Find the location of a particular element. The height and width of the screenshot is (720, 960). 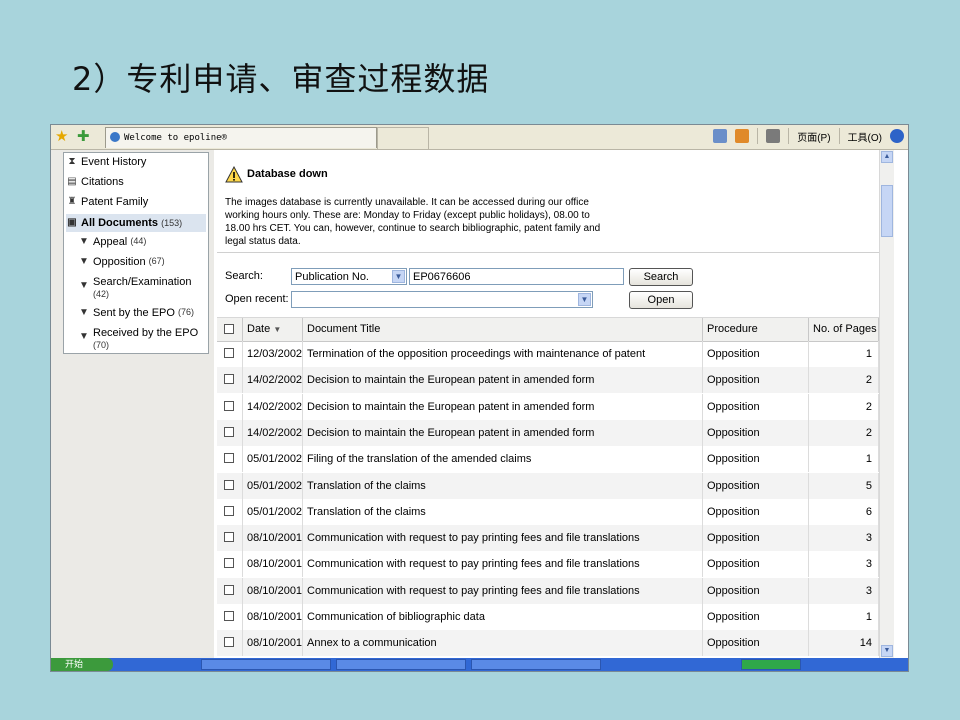

browser-tab: Welcome to epoline® is located at coordinates (241, 137).